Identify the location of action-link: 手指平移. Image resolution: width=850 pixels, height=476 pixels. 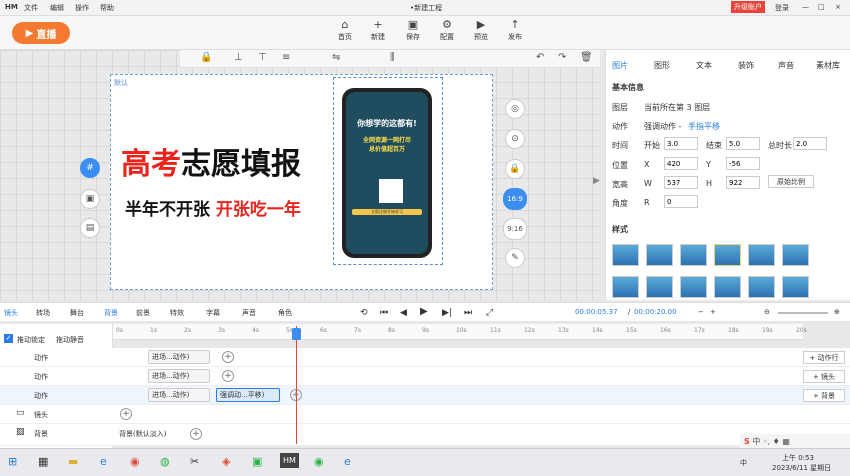
(704, 126).